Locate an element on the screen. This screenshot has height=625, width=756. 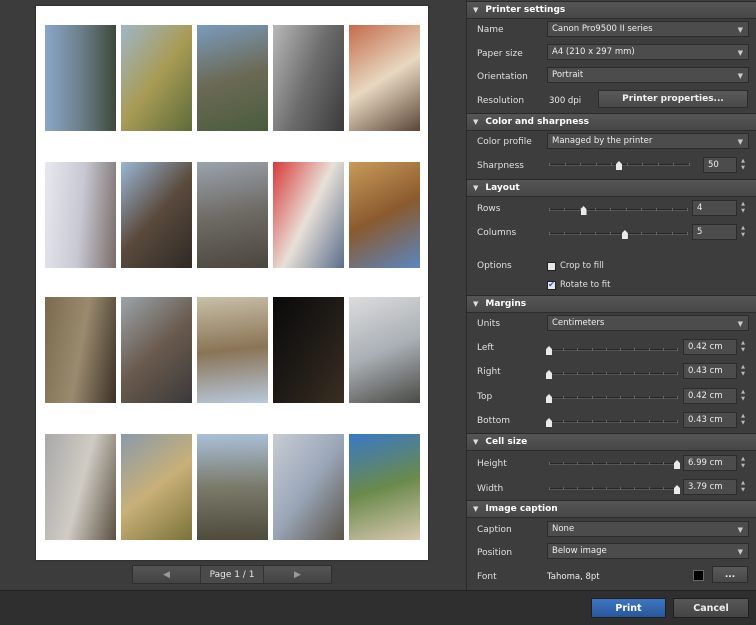
section-title: Margins is located at coordinates (506, 304).